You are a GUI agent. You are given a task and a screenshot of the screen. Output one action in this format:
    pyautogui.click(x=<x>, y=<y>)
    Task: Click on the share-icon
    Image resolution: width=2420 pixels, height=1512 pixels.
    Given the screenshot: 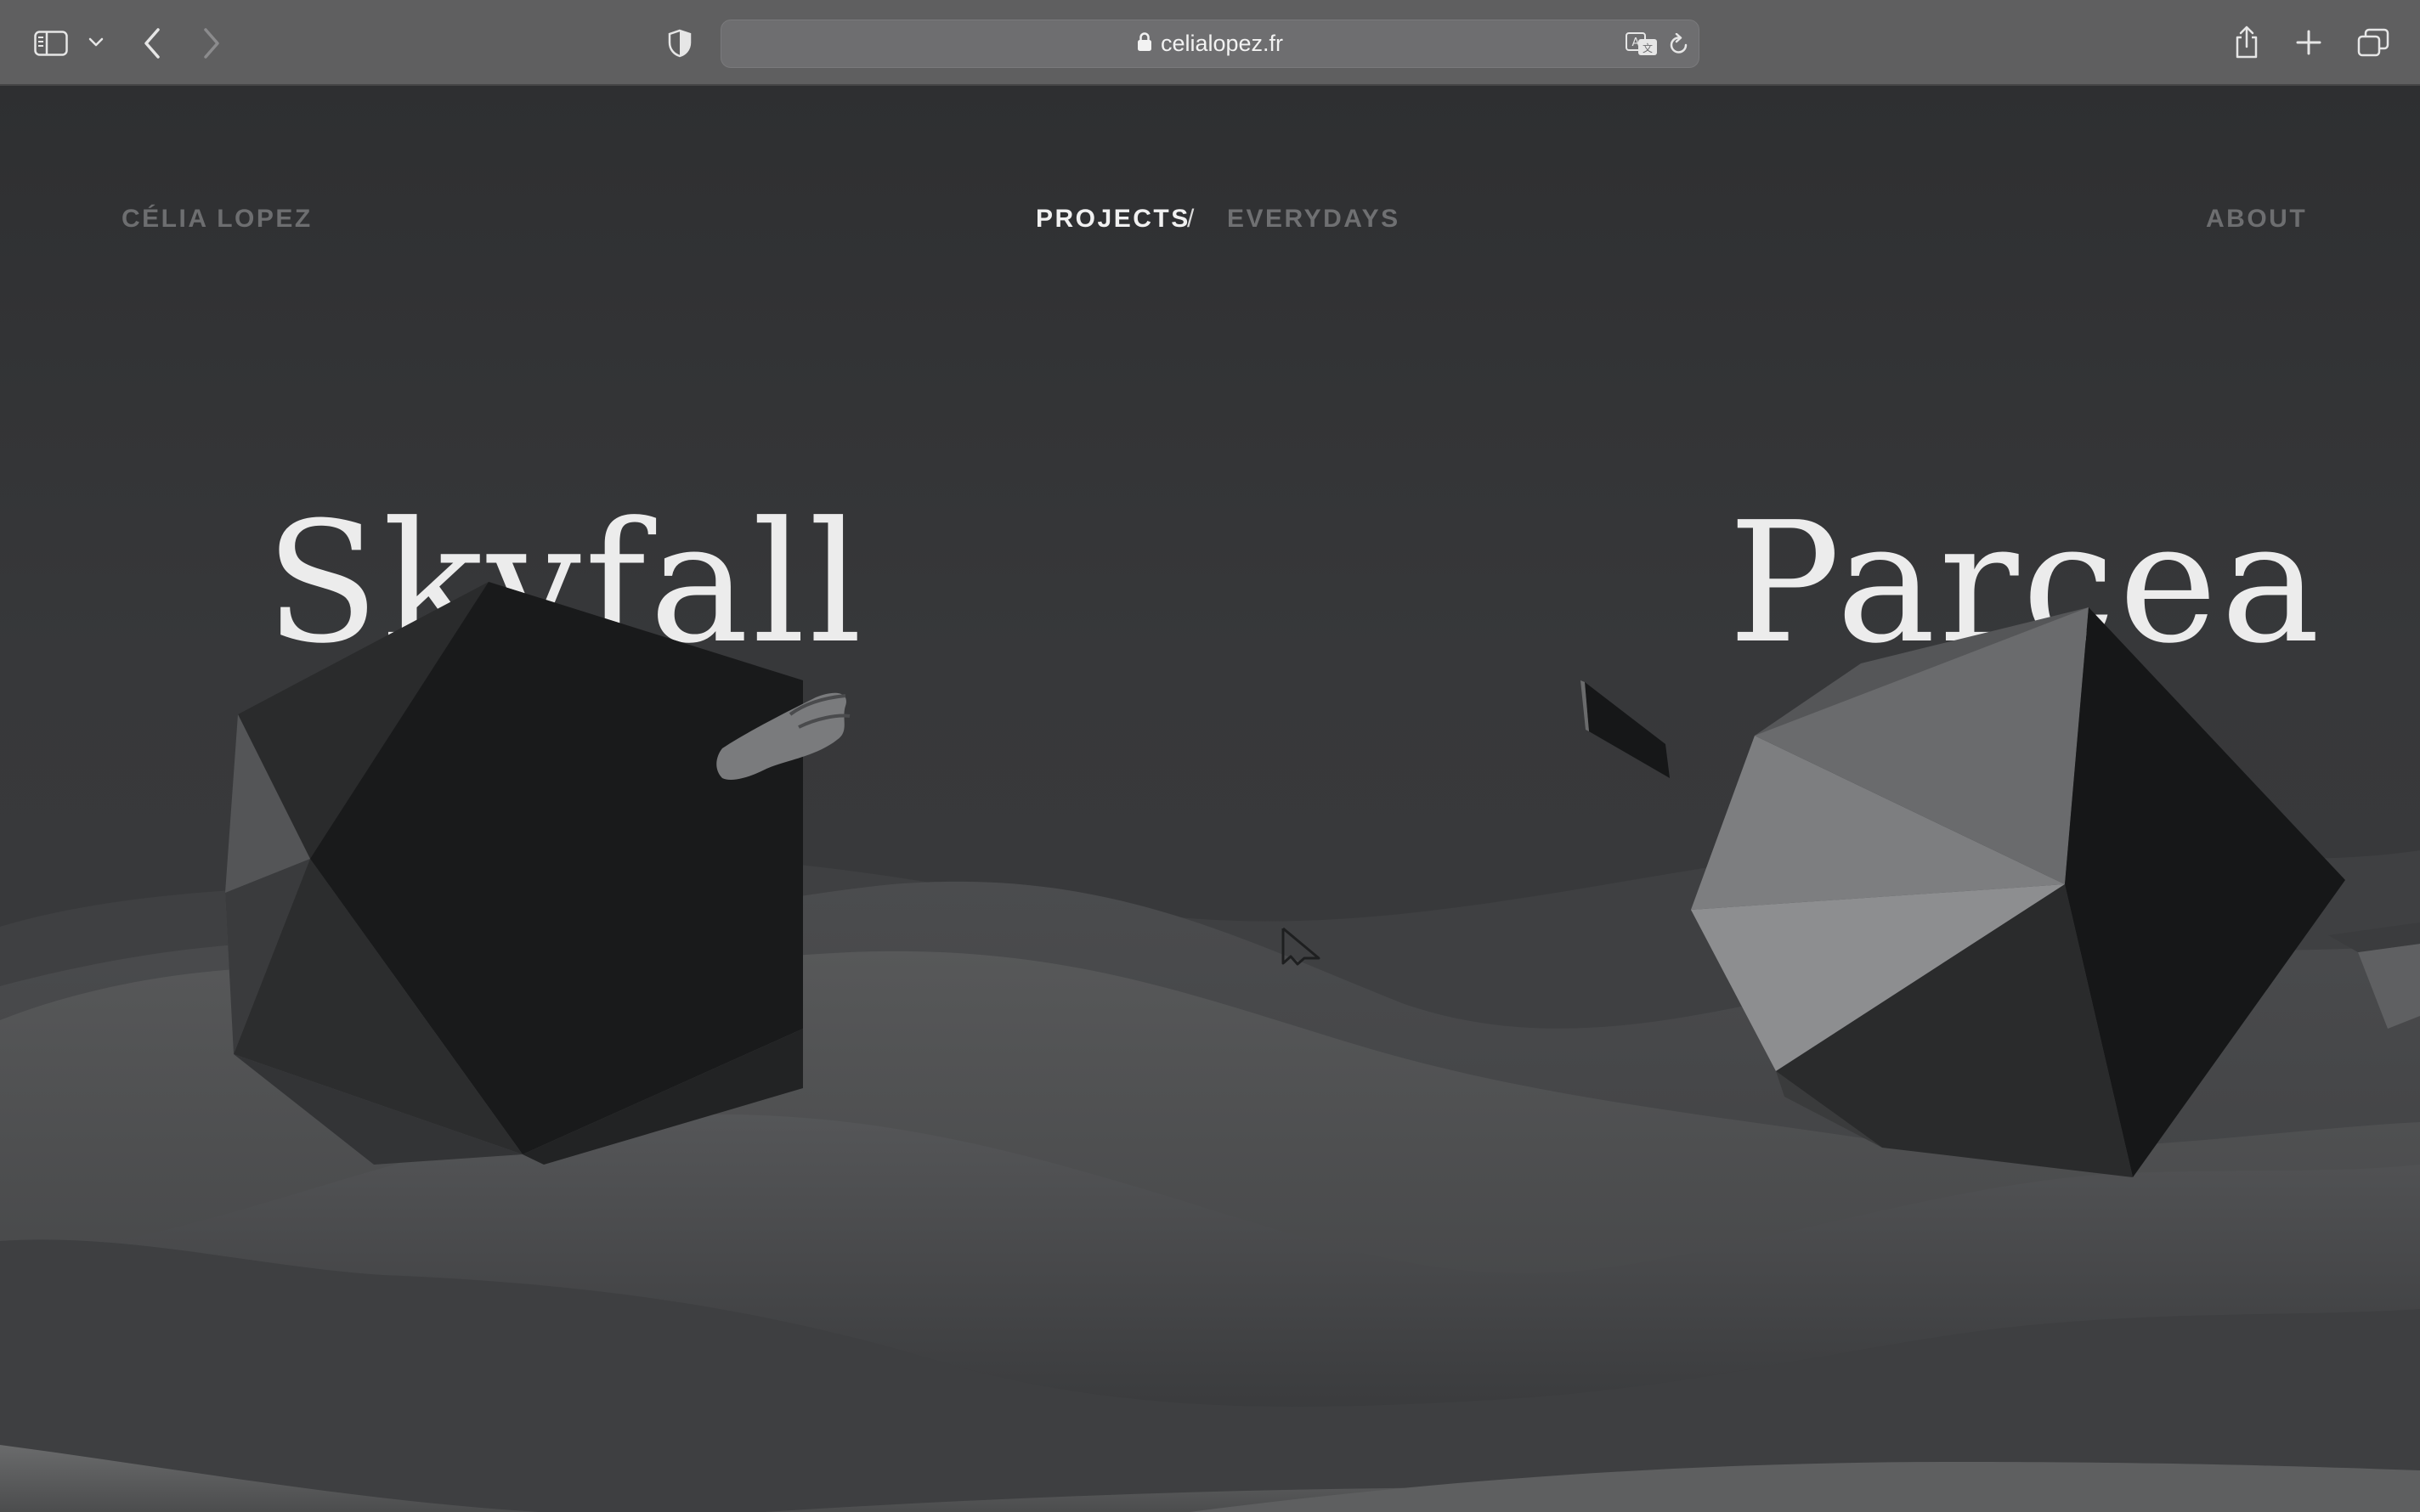 What is the action you would take?
    pyautogui.click(x=2246, y=42)
    